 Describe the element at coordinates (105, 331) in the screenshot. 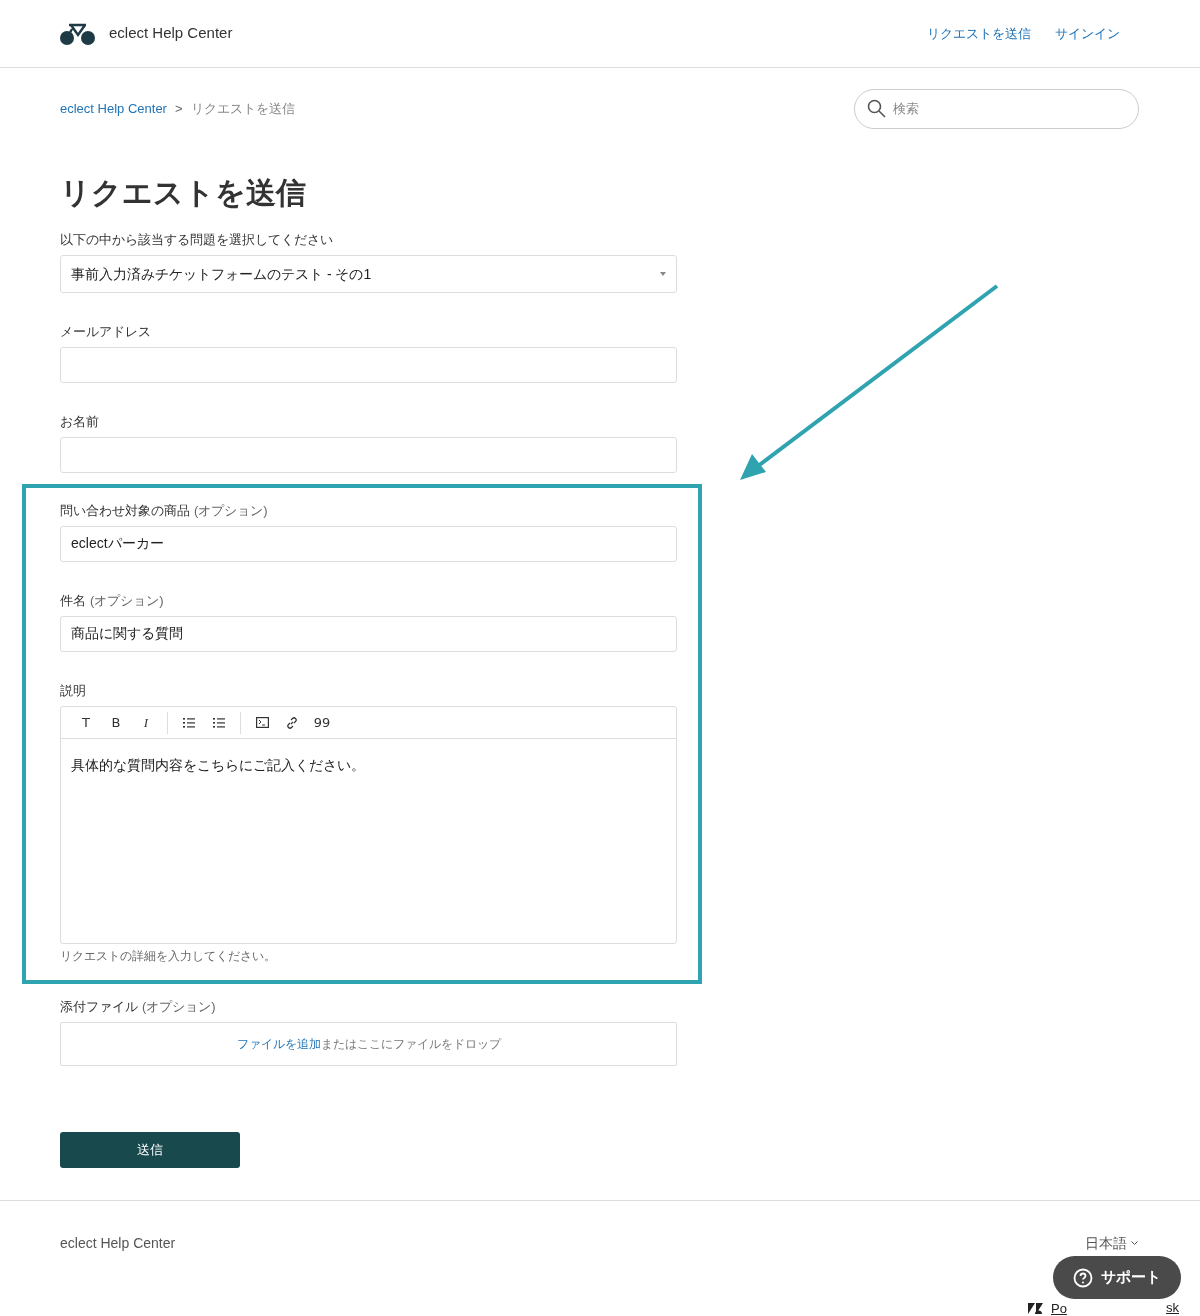

I see `field-label: メールアドレス` at that location.